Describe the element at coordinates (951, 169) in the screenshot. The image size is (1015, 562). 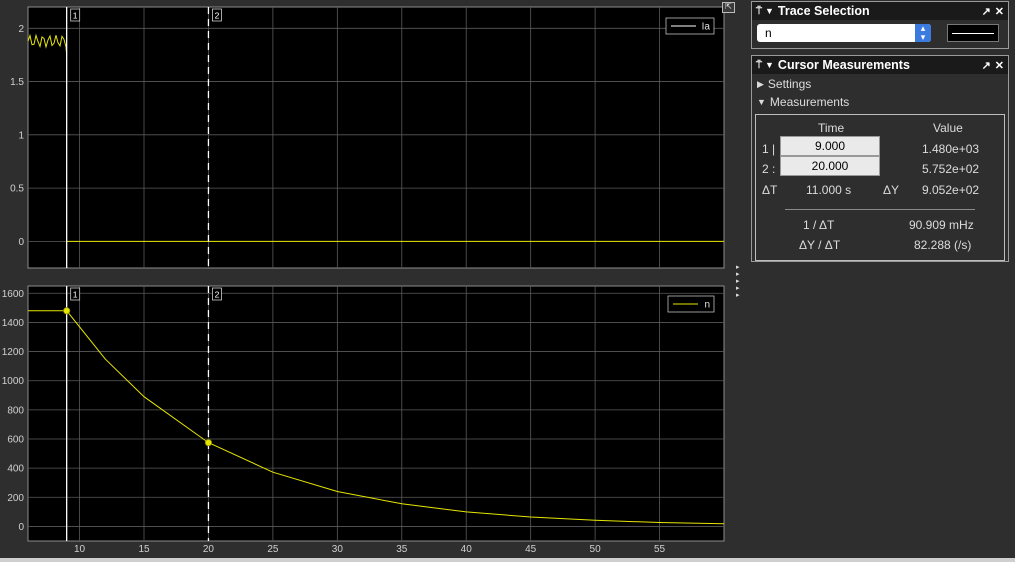
I see `cursor2-value: 5.752e+02` at that location.